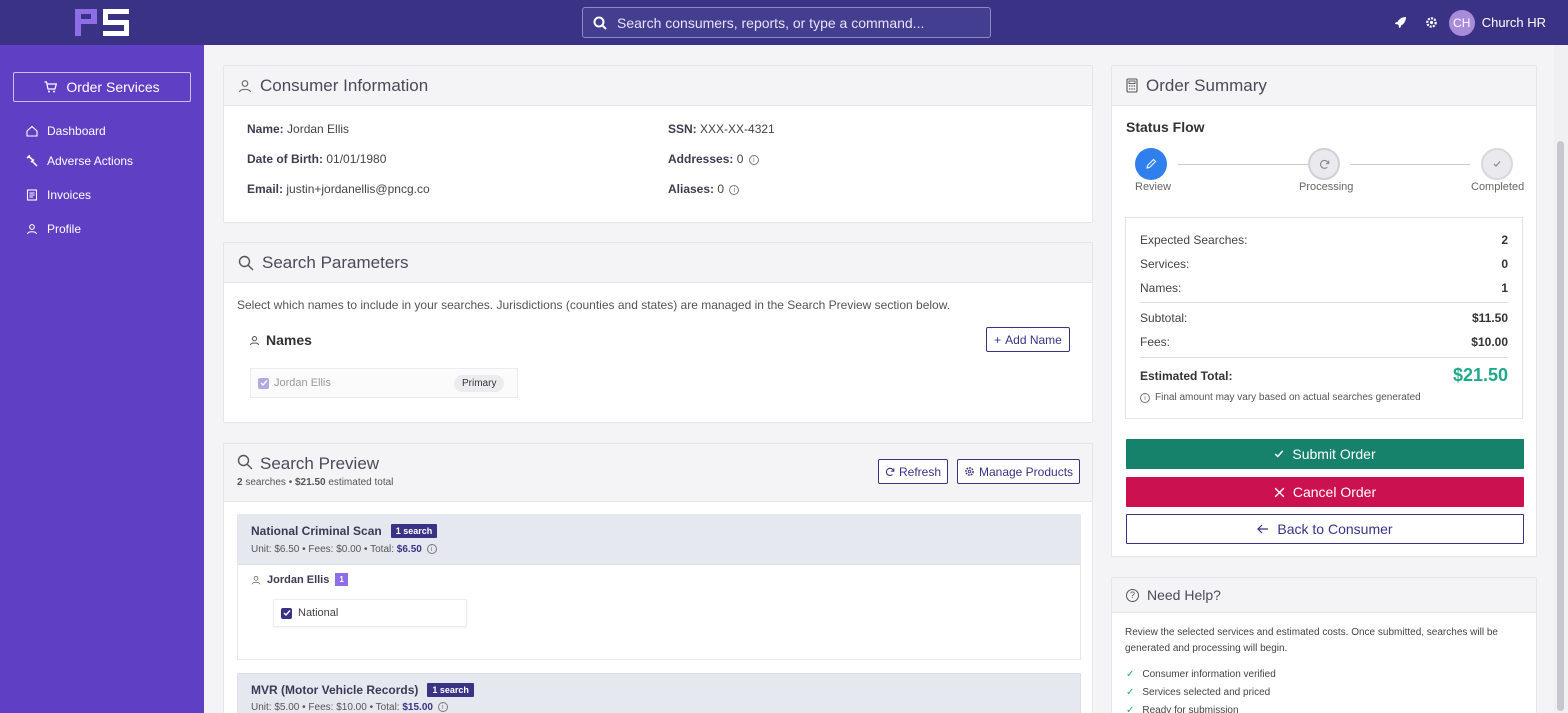  What do you see at coordinates (1489, 342) in the screenshot?
I see `fees-value: $10.00` at bounding box center [1489, 342].